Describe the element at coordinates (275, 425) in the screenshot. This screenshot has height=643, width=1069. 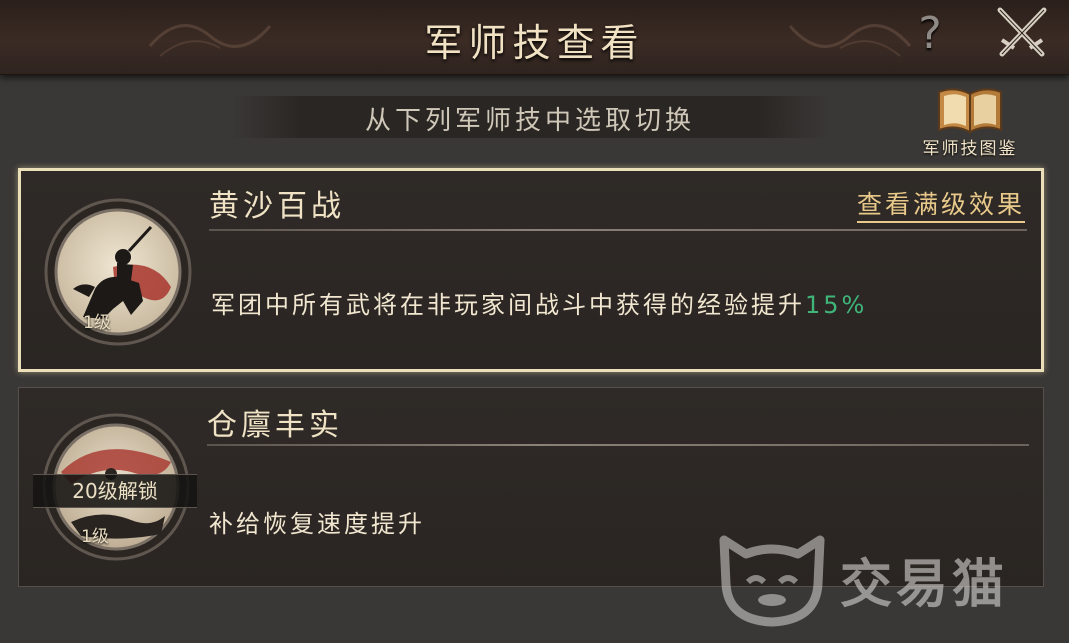
I see `skill-name: 仓廪丰实` at that location.